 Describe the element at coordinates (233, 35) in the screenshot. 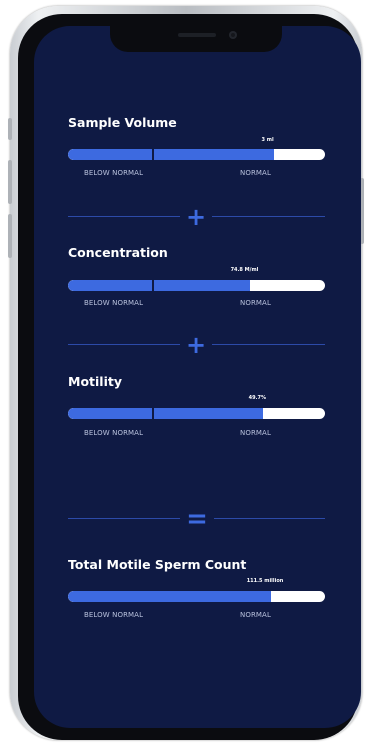

I see `front-camera-icon` at that location.